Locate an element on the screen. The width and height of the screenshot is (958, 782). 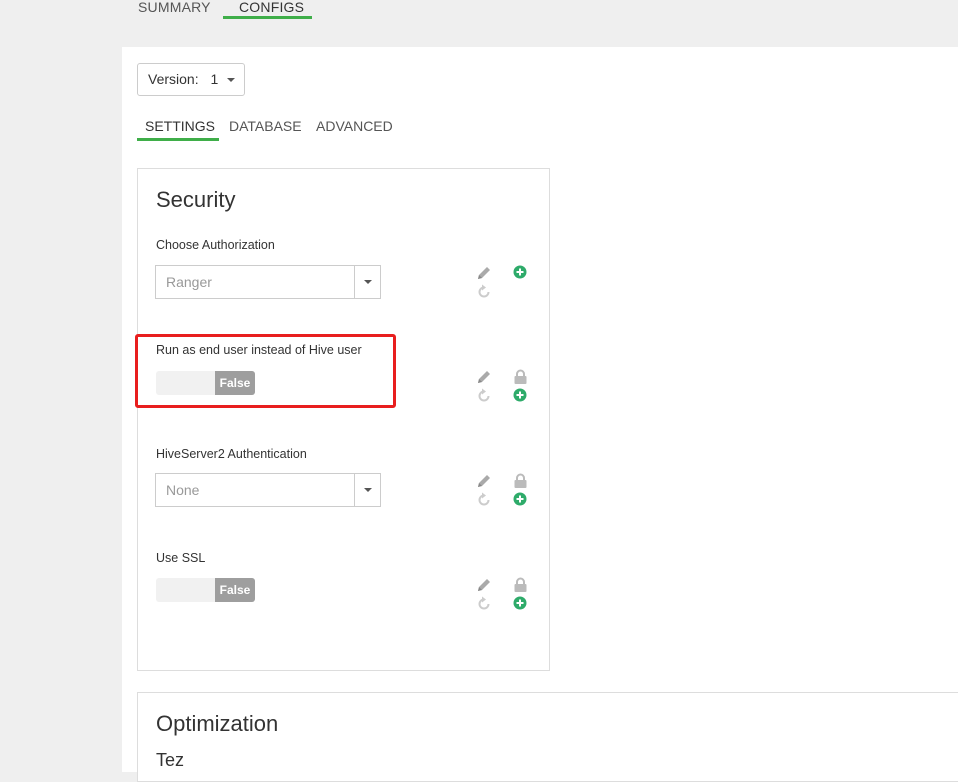
section-title: Security is located at coordinates (196, 199).